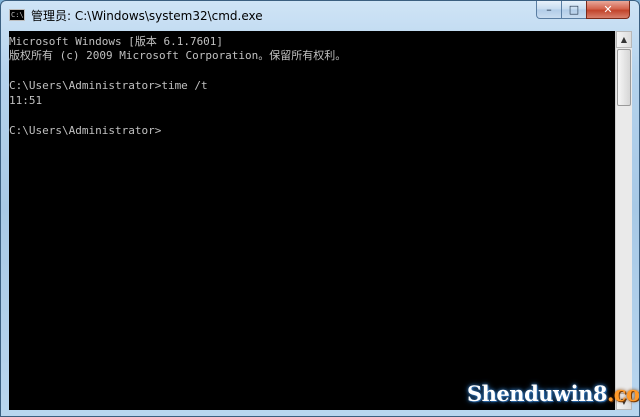 The height and width of the screenshot is (417, 640). I want to click on console-line: 11:51, so click(26, 100).